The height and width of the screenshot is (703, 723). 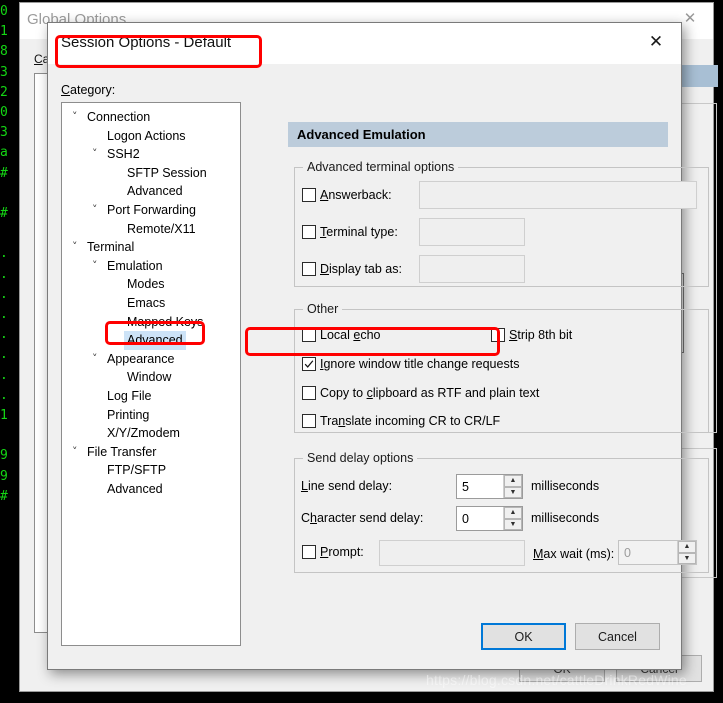 What do you see at coordinates (146, 302) in the screenshot?
I see `tree-item-label: Emacs` at bounding box center [146, 302].